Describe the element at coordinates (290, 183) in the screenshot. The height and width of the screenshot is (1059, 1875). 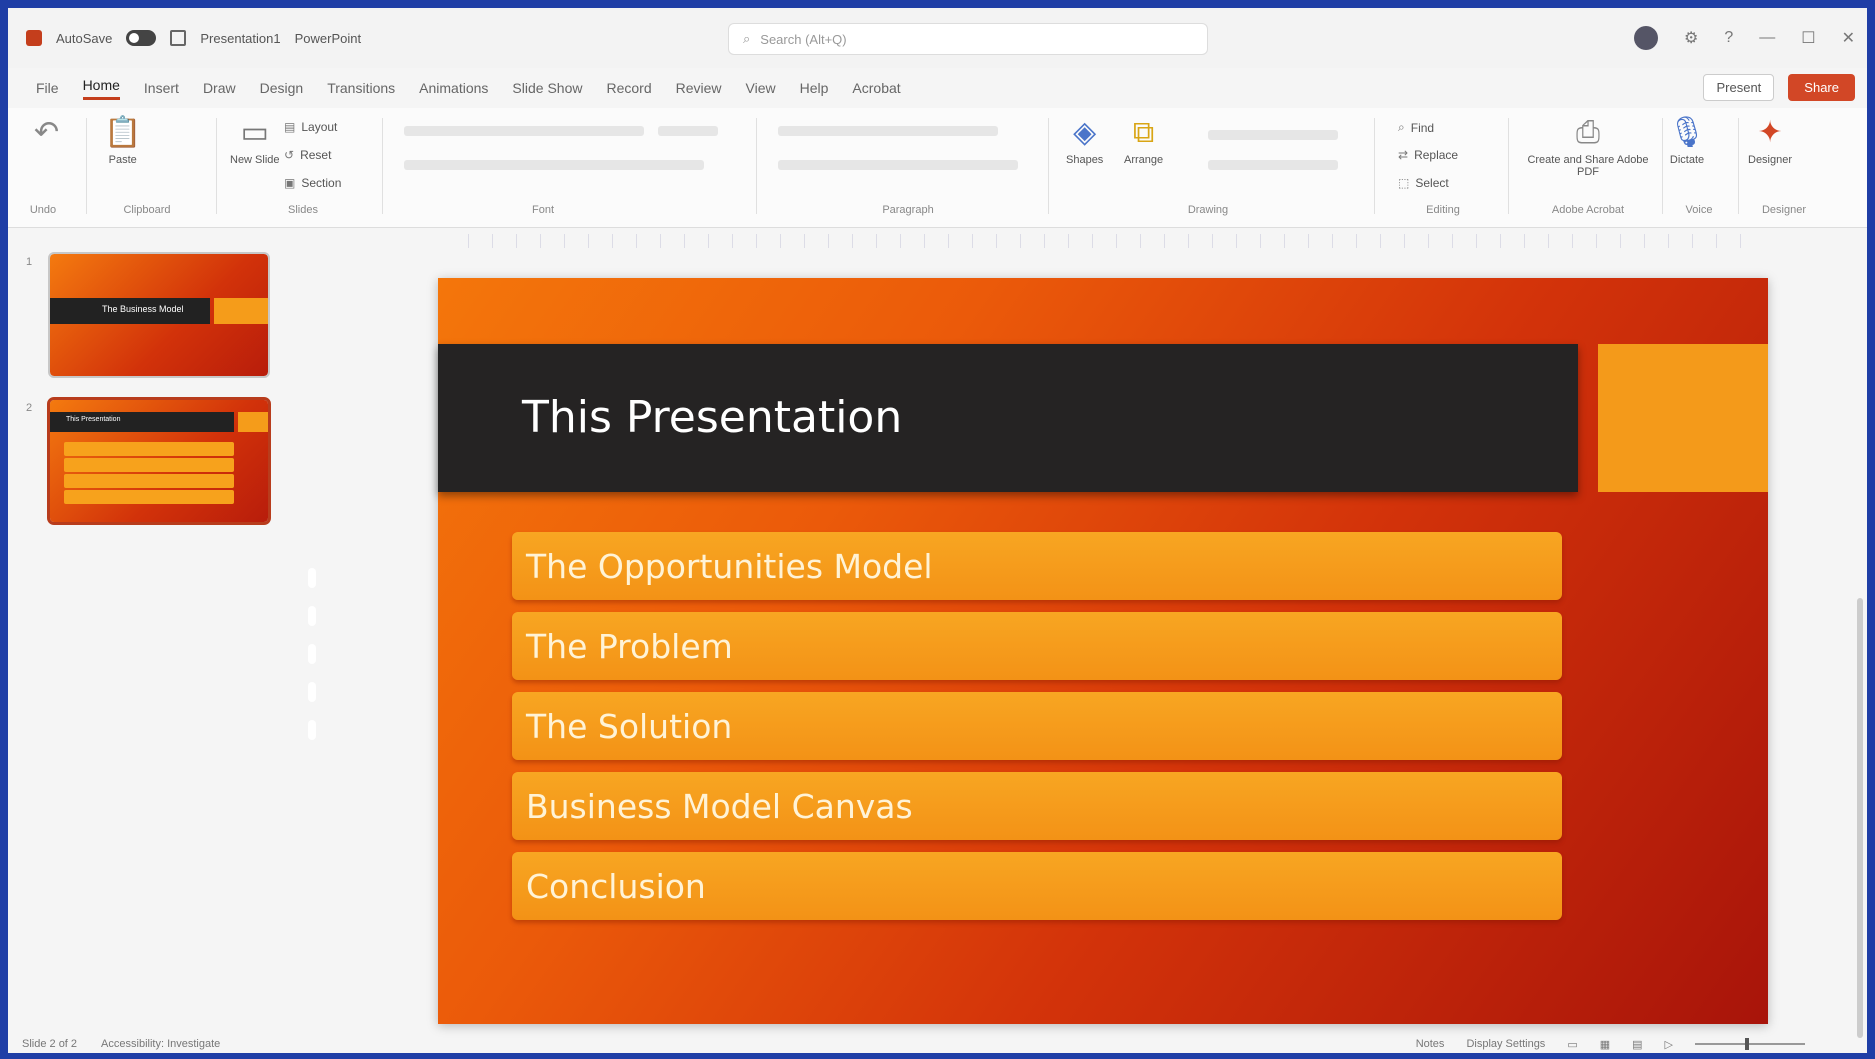
I see `section-icon: ▣` at that location.